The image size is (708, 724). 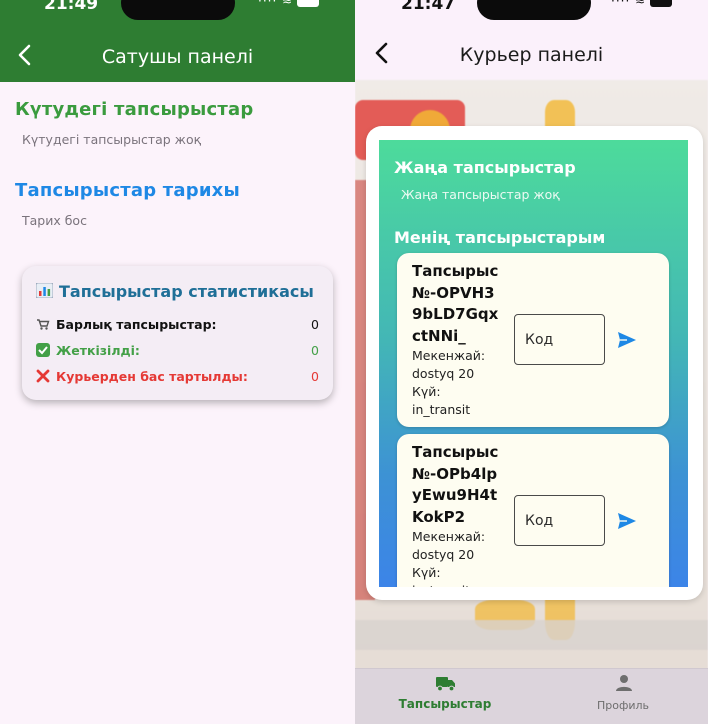 I want to click on stat-row-rejected: Курьерден бас тартылды: 0, so click(x=177, y=378).